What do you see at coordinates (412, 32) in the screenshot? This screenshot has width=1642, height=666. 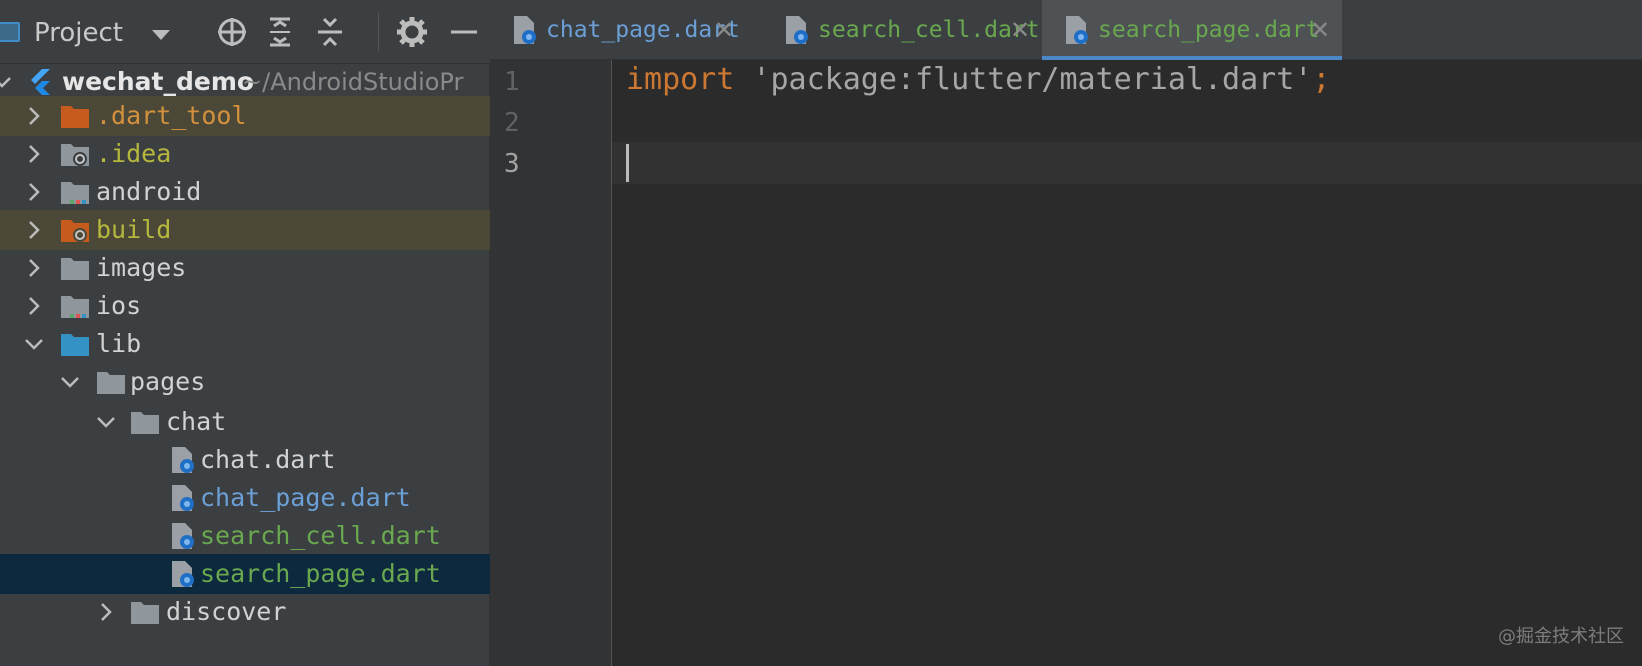 I see `gear-icon` at bounding box center [412, 32].